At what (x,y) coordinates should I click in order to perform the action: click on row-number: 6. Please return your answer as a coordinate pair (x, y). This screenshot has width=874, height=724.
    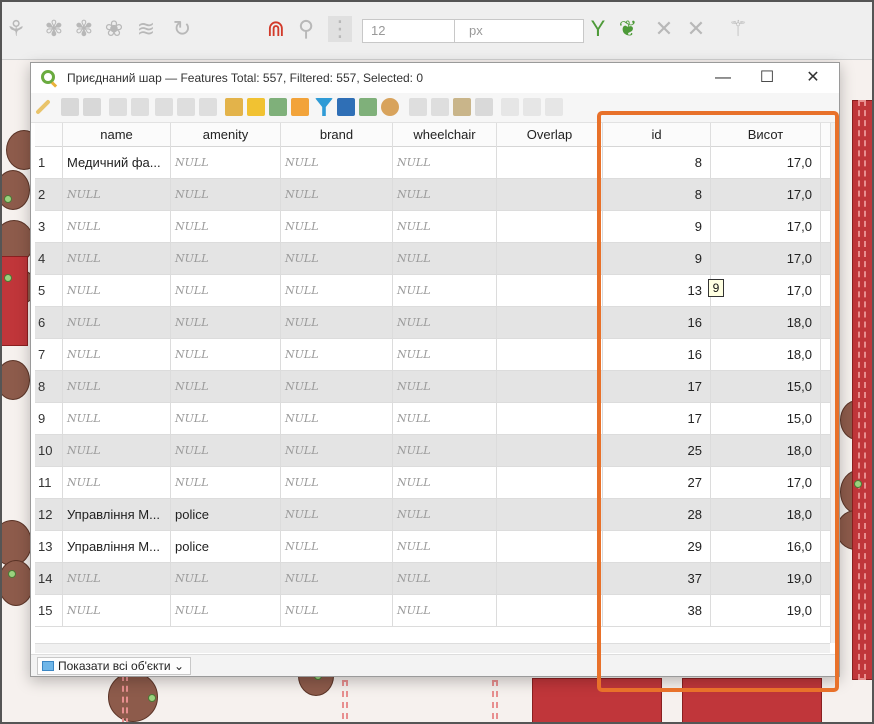
    Looking at the image, I should click on (49, 323).